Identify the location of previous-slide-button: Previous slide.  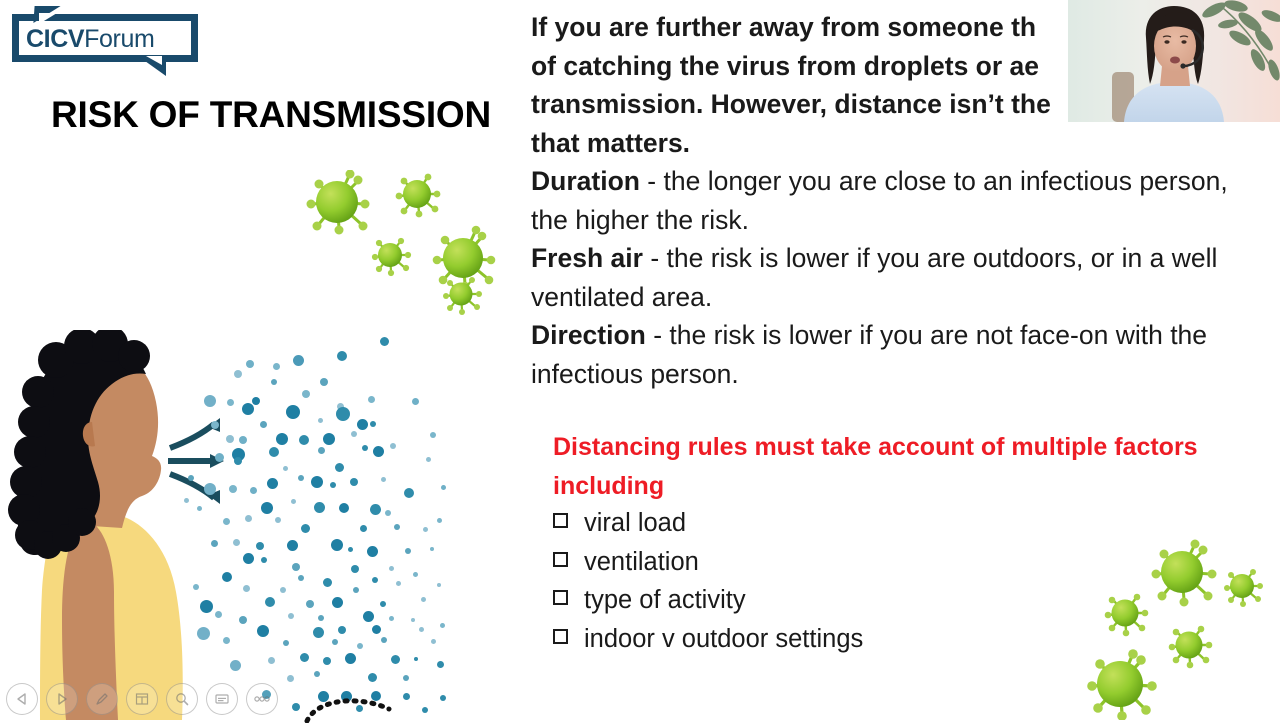
(22, 699).